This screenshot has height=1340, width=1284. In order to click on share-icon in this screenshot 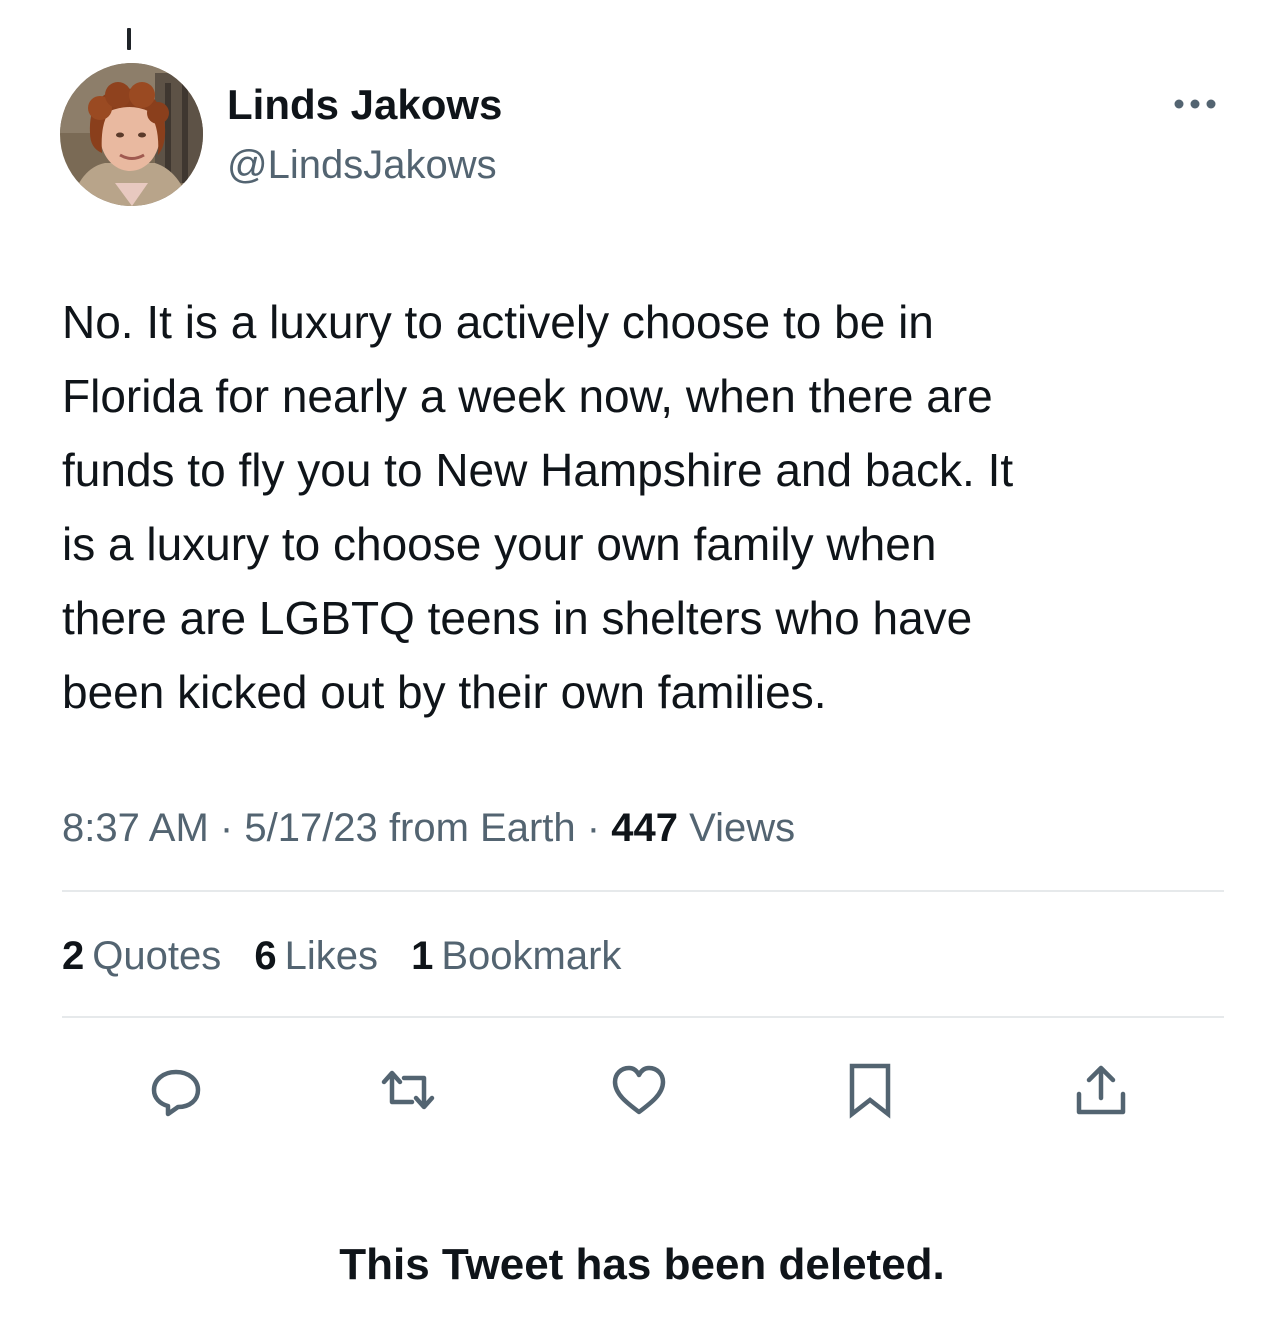, I will do `click(1101, 1090)`.